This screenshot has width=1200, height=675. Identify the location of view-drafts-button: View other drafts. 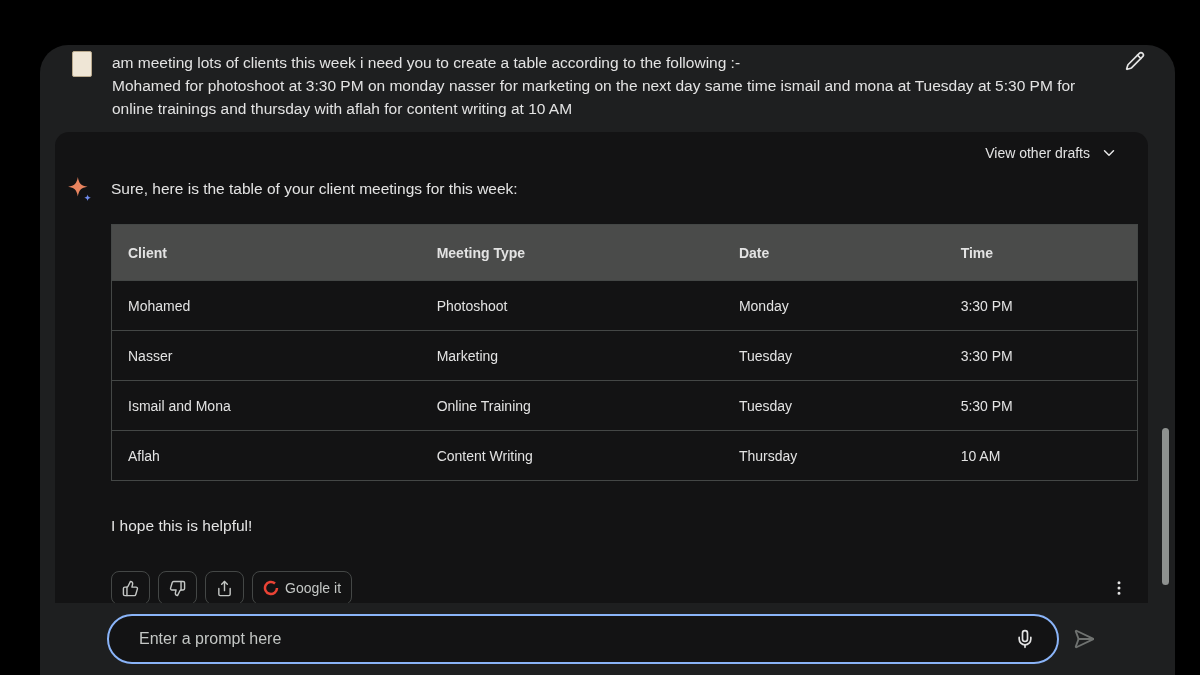
(1051, 153).